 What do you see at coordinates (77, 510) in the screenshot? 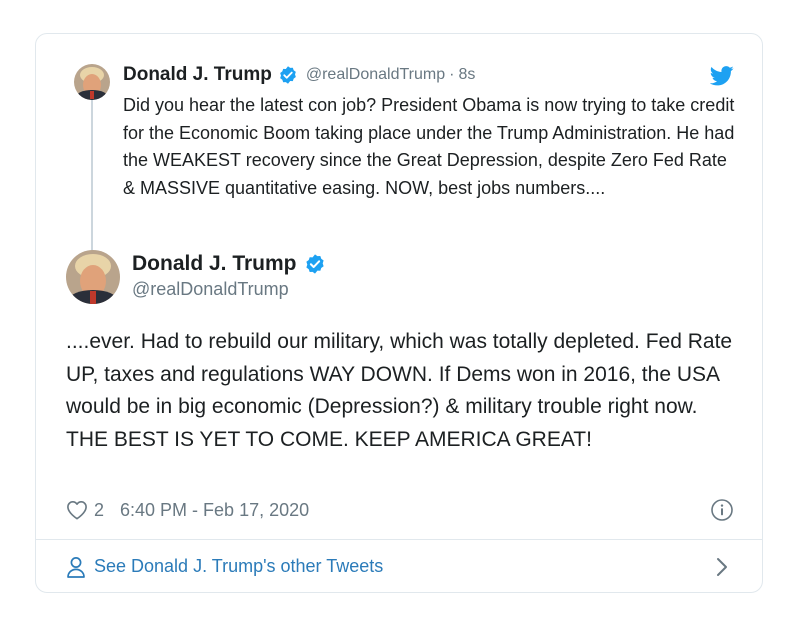
I see `heart-icon` at bounding box center [77, 510].